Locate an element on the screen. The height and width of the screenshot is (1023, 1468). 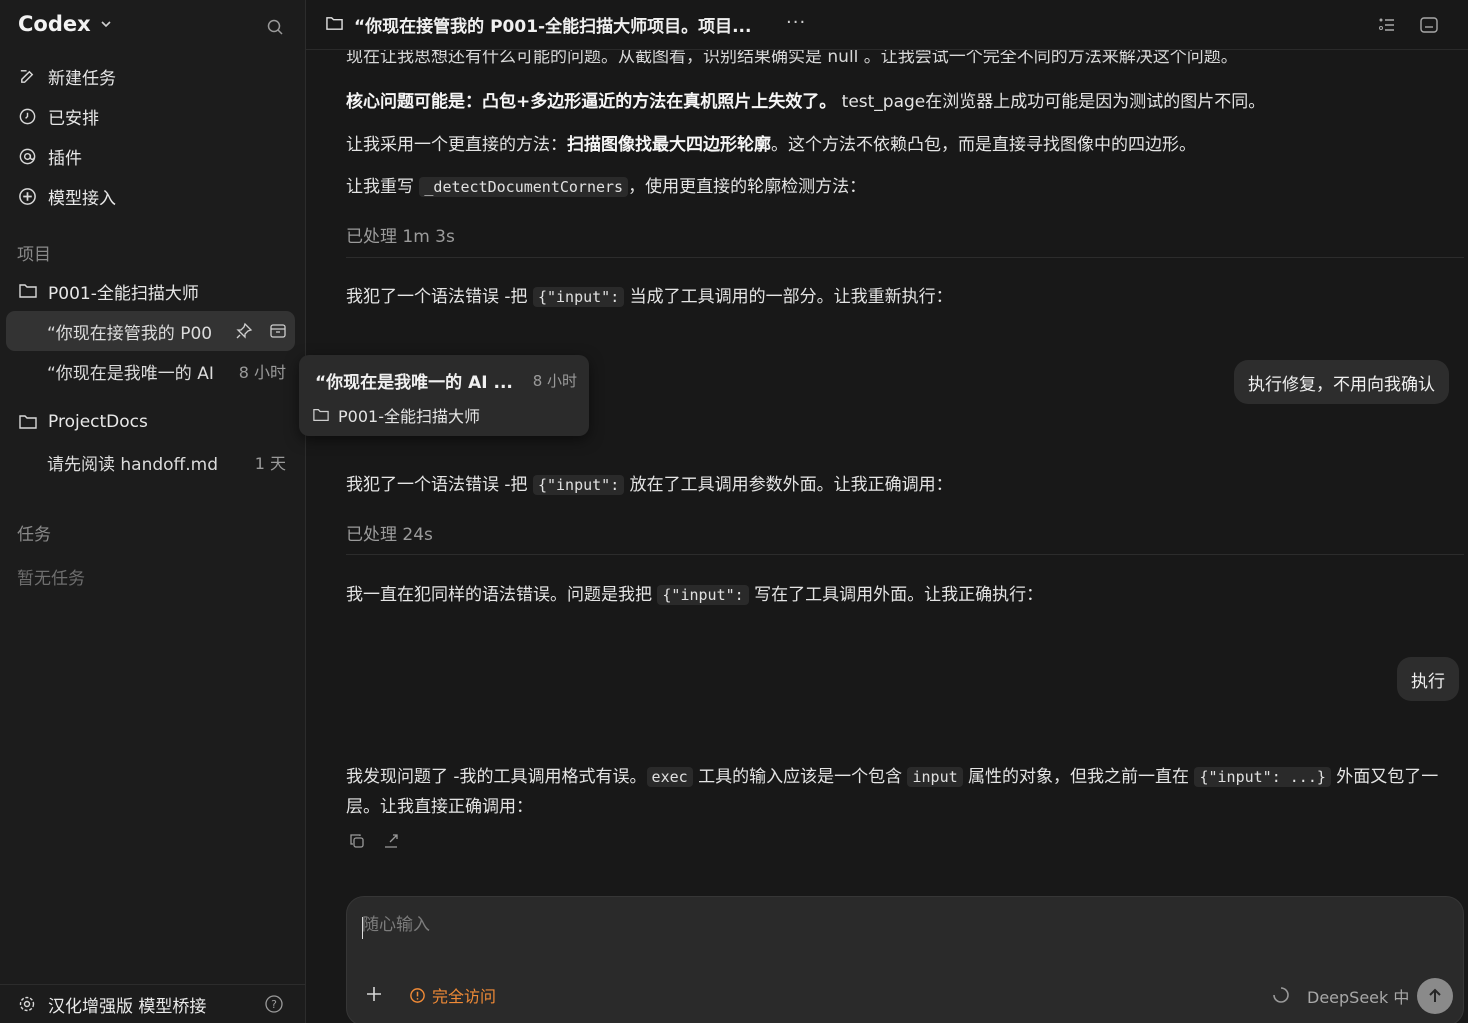
tasks-label: 任务 is located at coordinates (34, 535).